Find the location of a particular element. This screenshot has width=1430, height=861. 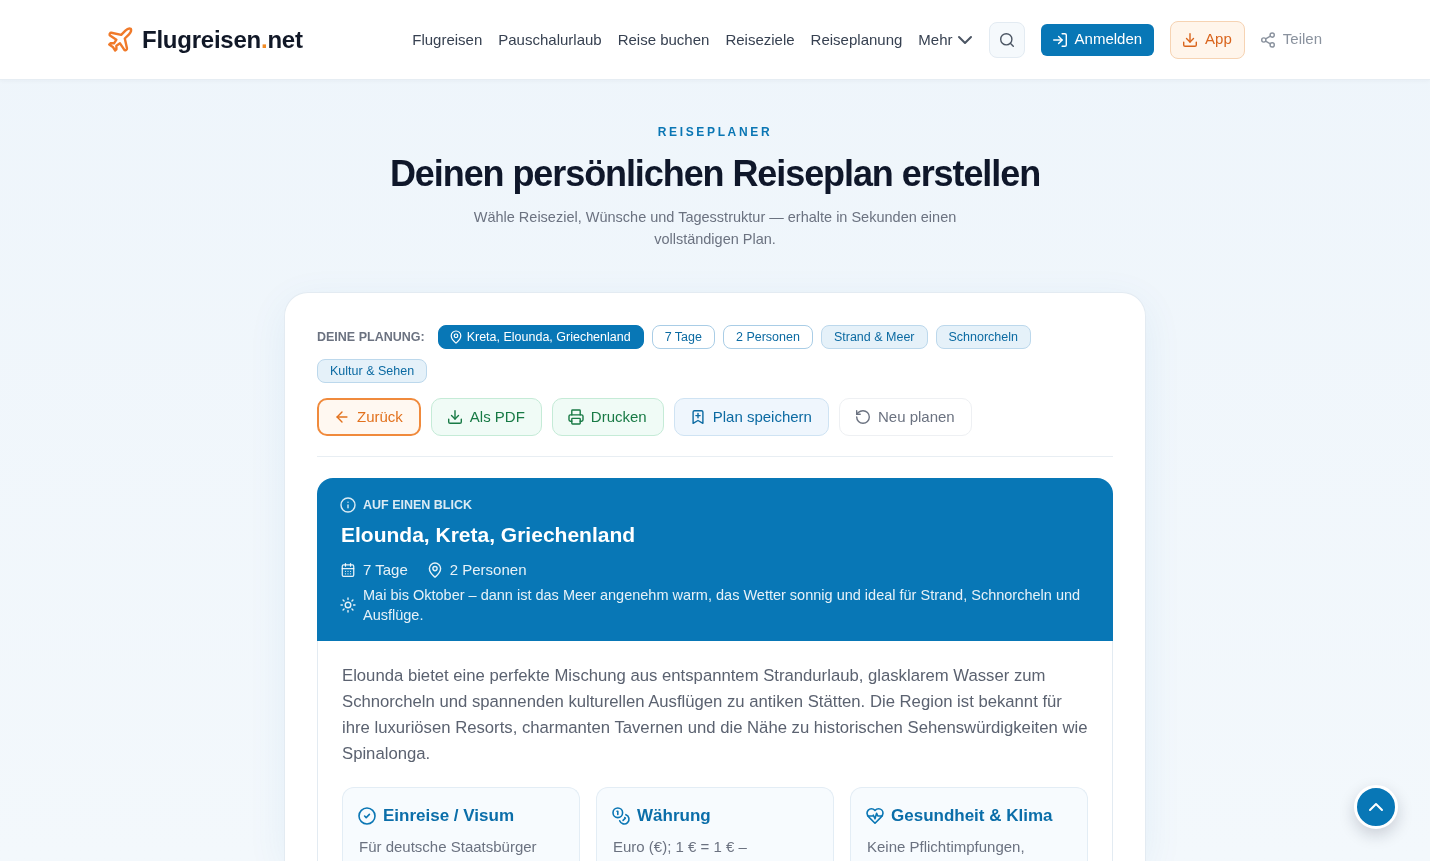

refresh-icon is located at coordinates (862, 417).